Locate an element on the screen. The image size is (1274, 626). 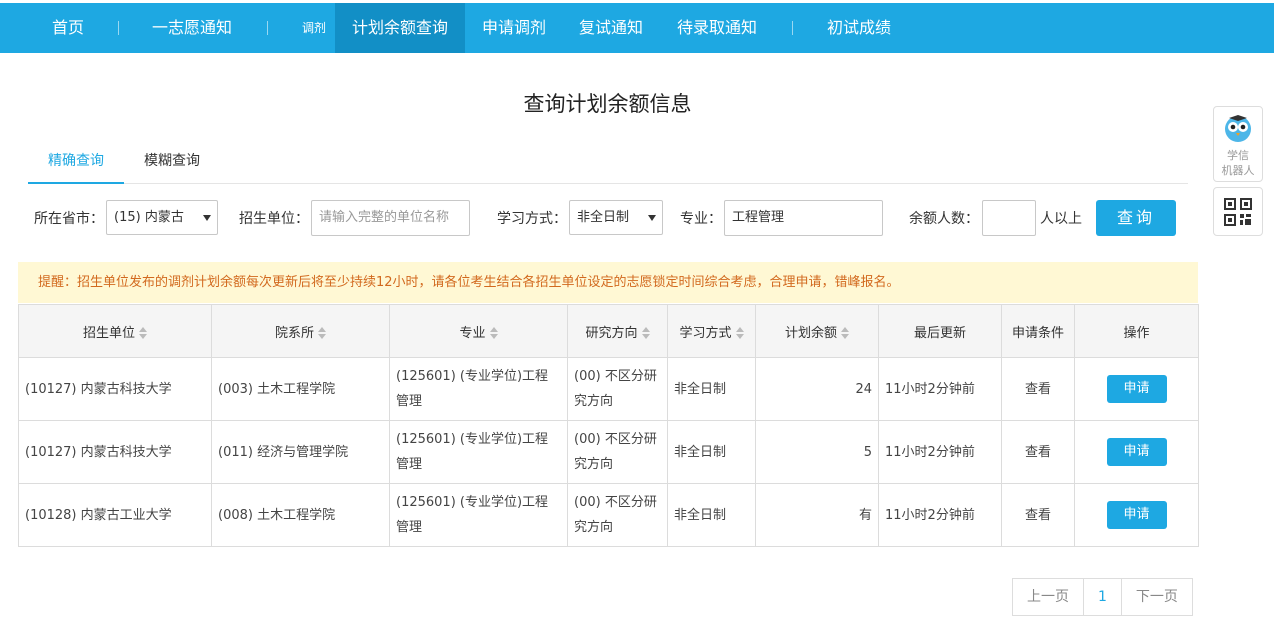
cell-remain: 有 is located at coordinates (817, 515).